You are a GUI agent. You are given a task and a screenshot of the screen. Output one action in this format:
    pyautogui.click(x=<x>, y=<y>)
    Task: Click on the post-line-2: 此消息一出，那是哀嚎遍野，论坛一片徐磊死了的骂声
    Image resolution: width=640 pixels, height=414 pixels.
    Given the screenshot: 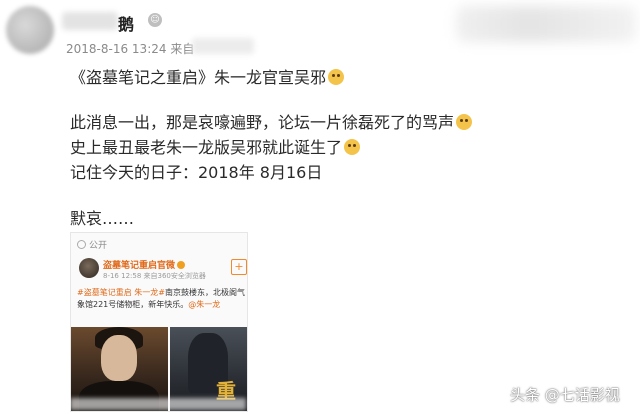 What is the action you would take?
    pyautogui.click(x=271, y=121)
    